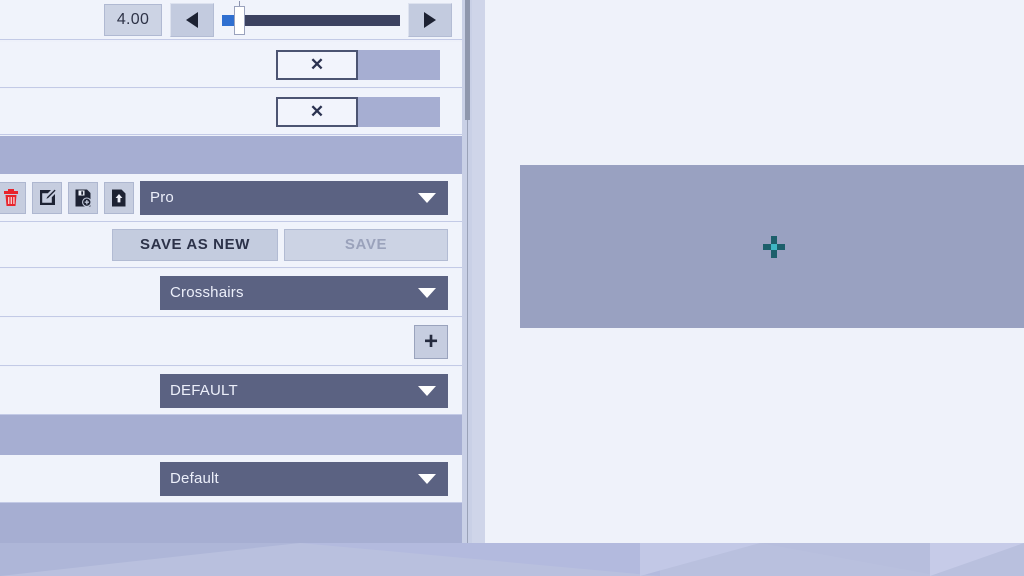 The height and width of the screenshot is (576, 1024). Describe the element at coordinates (239, 20) in the screenshot. I see `slider-handle` at that location.